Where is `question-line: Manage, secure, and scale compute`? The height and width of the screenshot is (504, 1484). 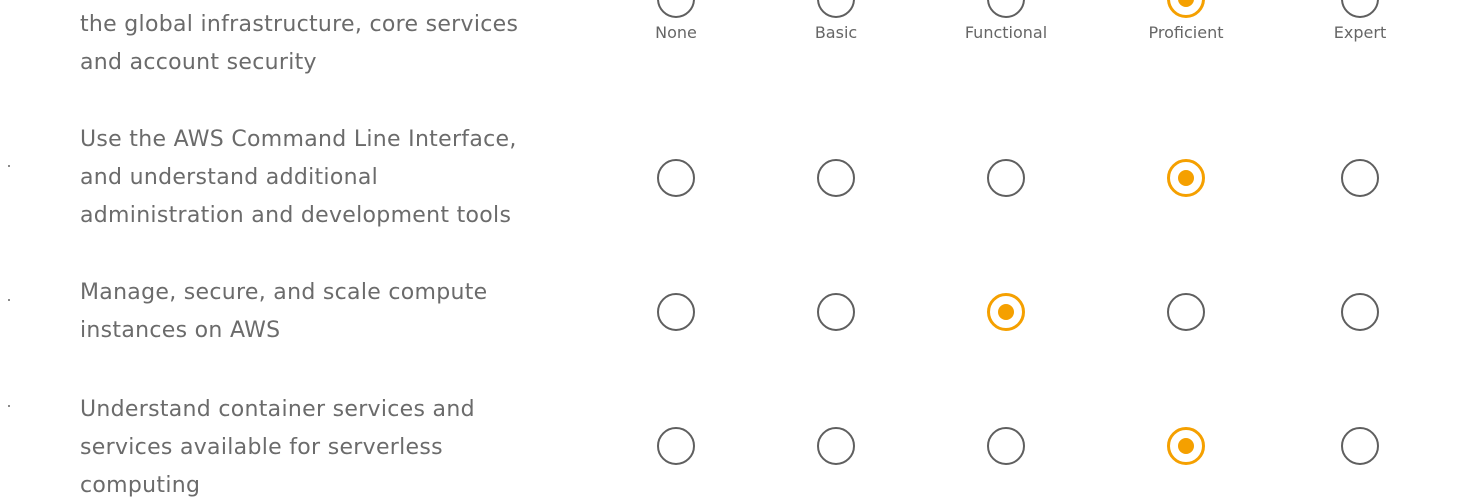 question-line: Manage, secure, and scale compute is located at coordinates (284, 292).